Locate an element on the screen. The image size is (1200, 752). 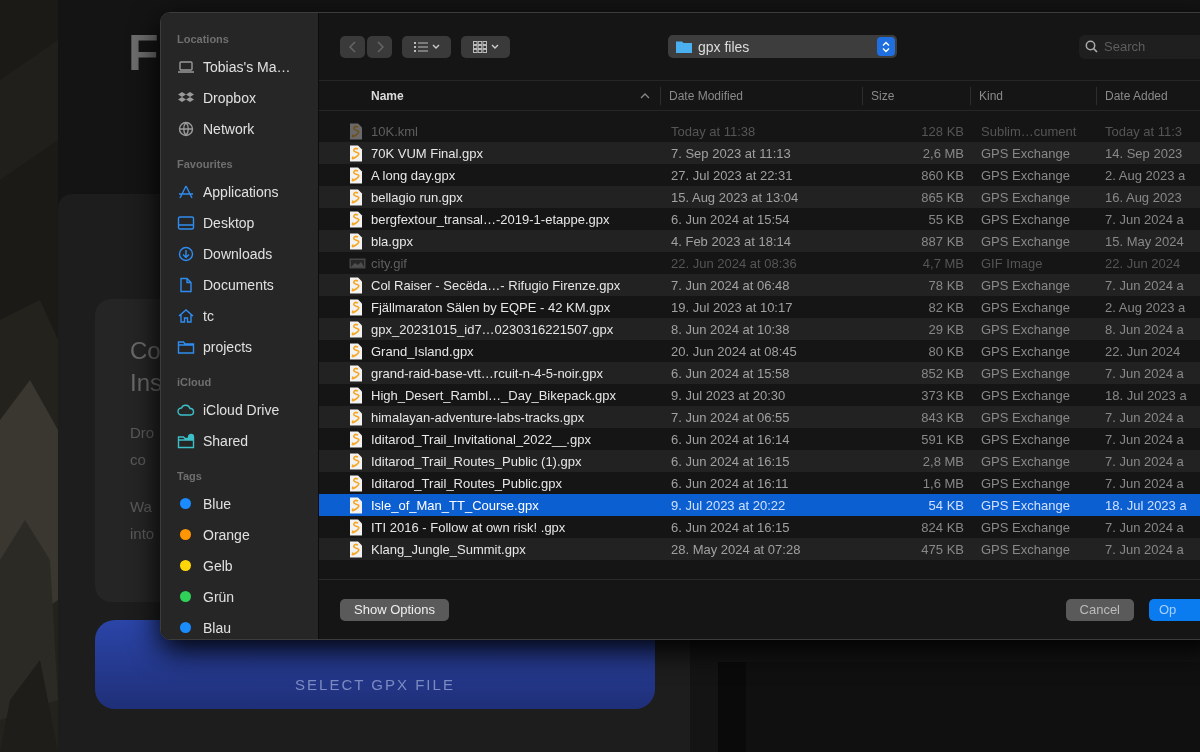
date-modified: 28. May 2024 at 07:28 is located at coordinates (736, 549).